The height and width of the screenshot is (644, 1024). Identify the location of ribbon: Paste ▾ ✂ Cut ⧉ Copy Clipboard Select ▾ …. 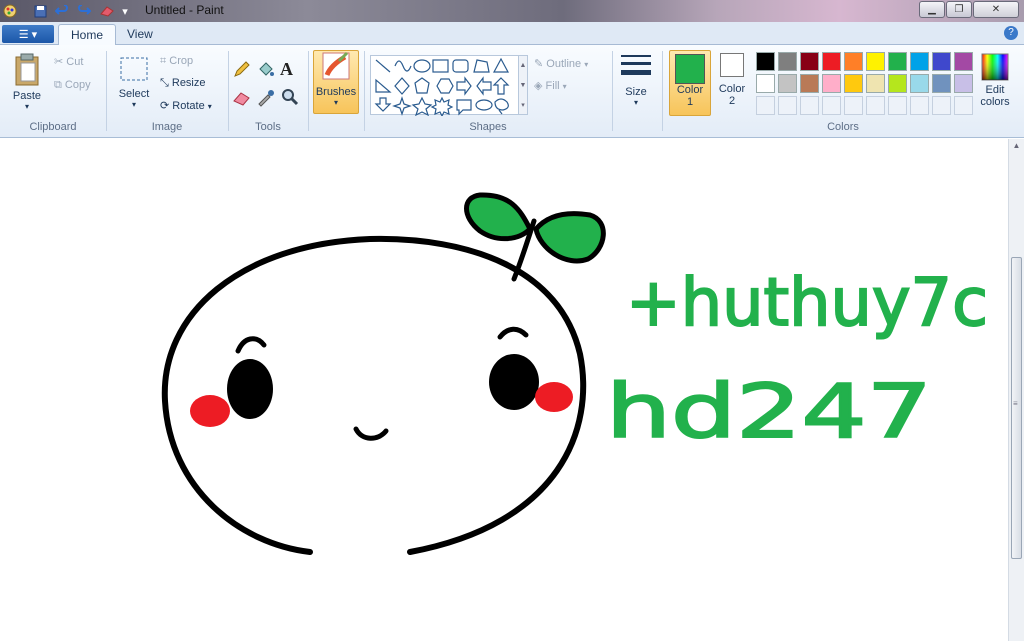
(512, 91).